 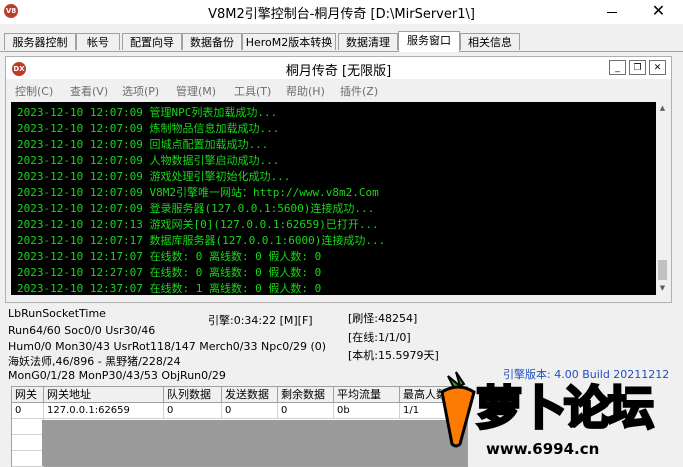 What do you see at coordinates (40, 41) in the screenshot?
I see `tab-server-control: 服务器控制` at bounding box center [40, 41].